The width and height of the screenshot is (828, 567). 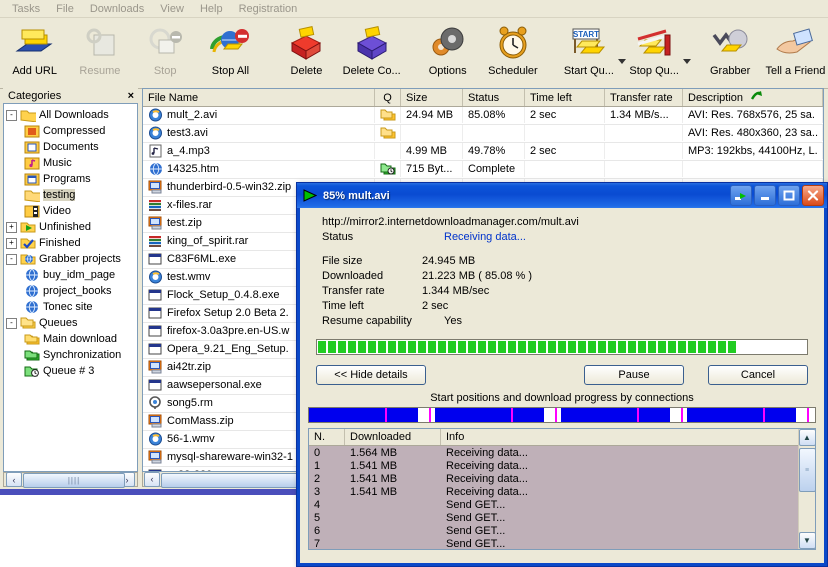 What do you see at coordinates (82, 355) in the screenshot?
I see `category-label: Synchronization` at bounding box center [82, 355].